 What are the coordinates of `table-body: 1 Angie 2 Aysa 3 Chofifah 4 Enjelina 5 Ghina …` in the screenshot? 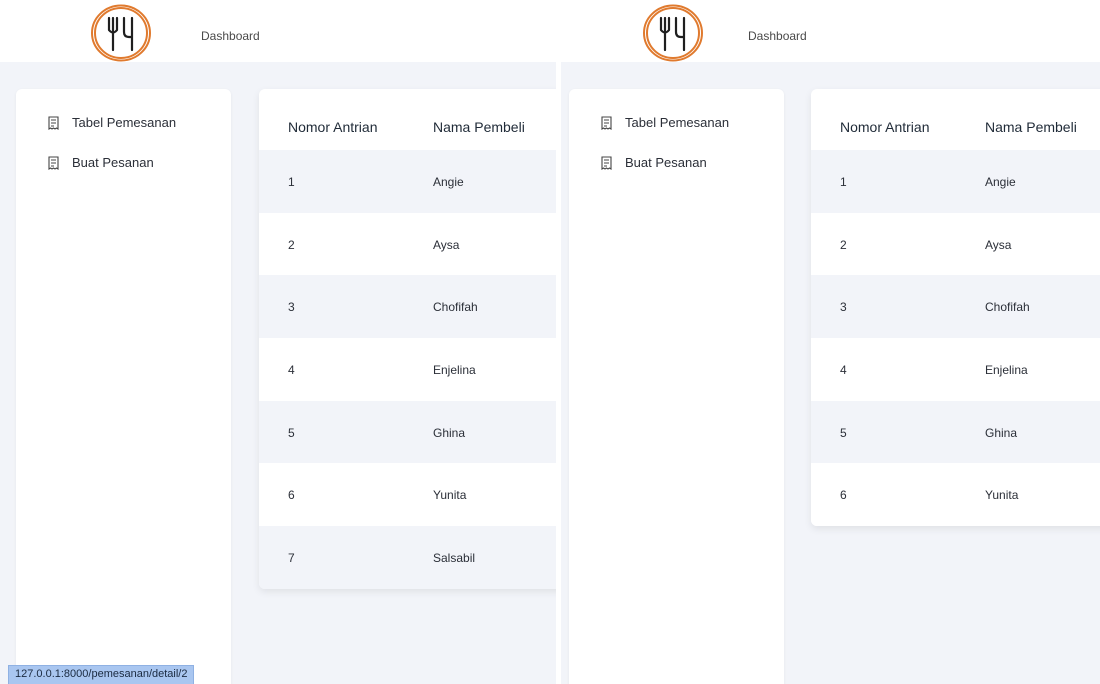 It's located at (955, 338).